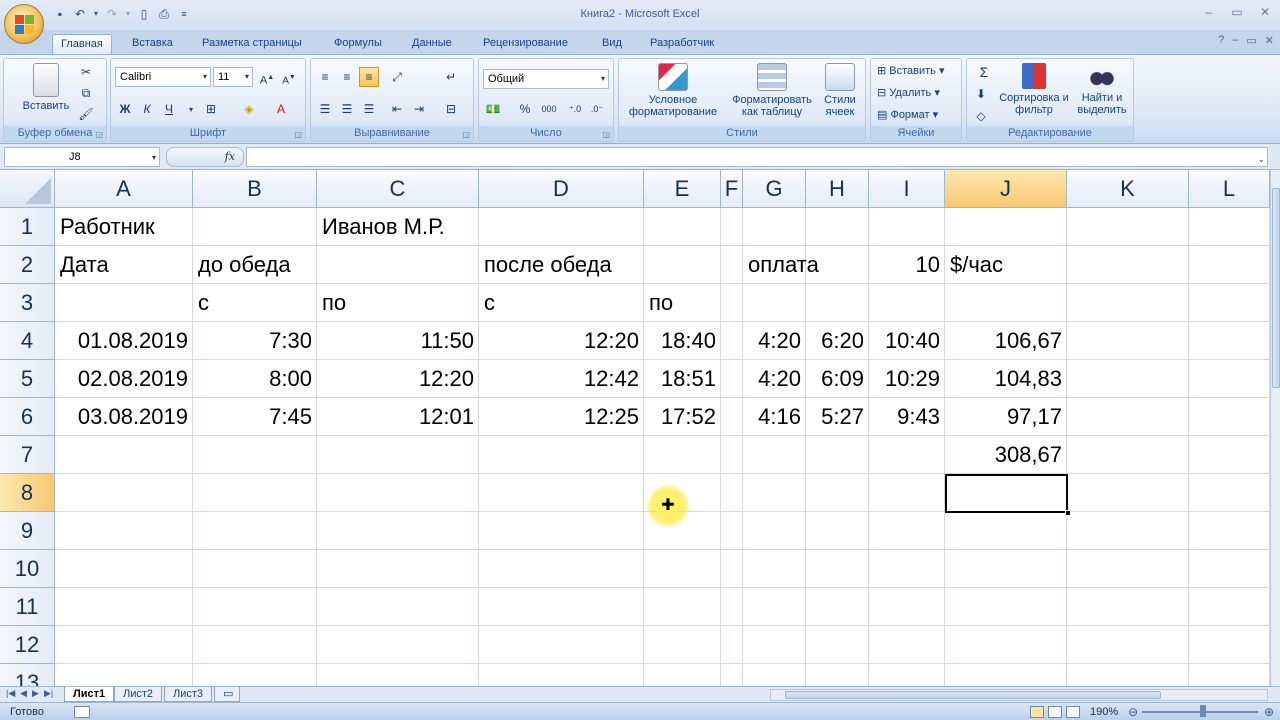 This screenshot has width=1280, height=720. What do you see at coordinates (48, 693) in the screenshot?
I see `last-sheet-icon: ▶|` at bounding box center [48, 693].